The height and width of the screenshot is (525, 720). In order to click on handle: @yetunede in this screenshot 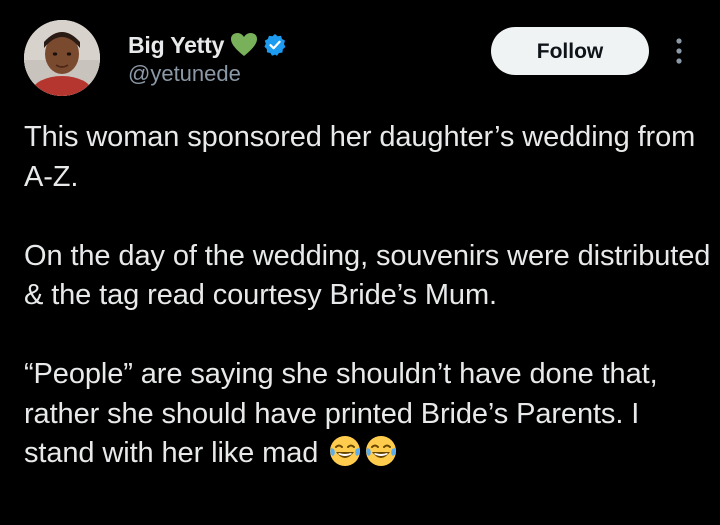, I will do `click(207, 74)`.